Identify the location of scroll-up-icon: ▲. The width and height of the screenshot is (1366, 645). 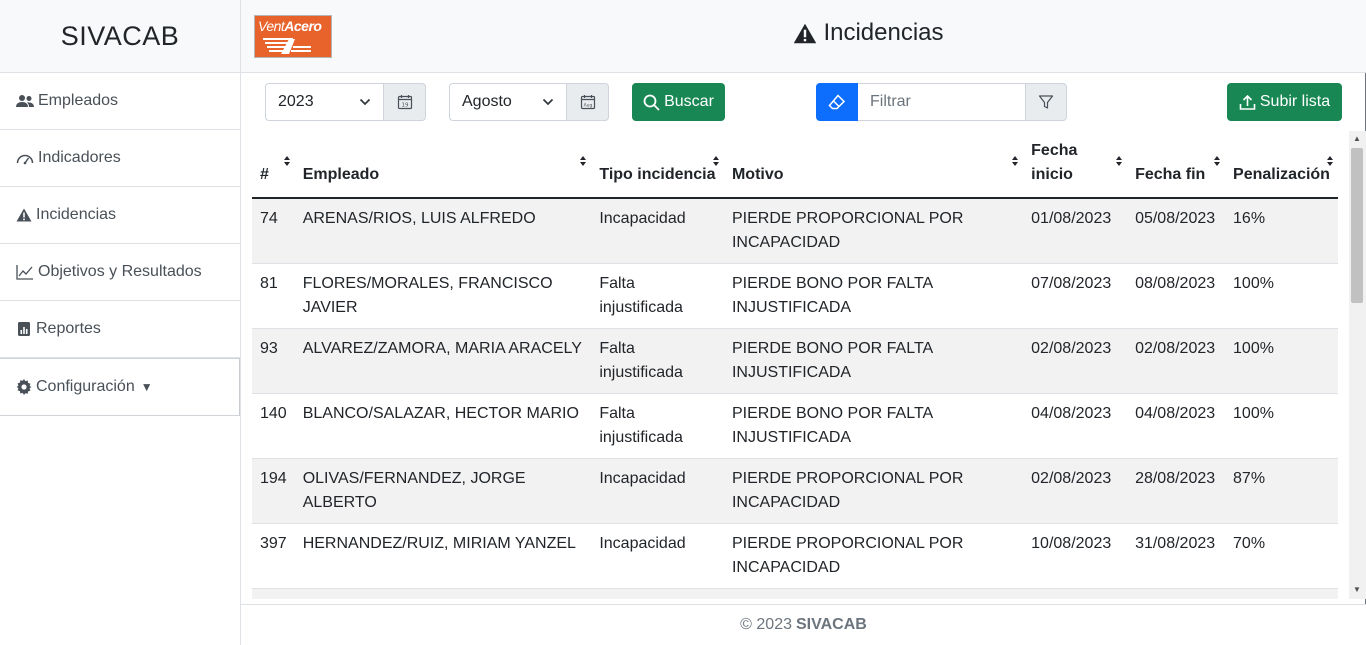
(1357, 138).